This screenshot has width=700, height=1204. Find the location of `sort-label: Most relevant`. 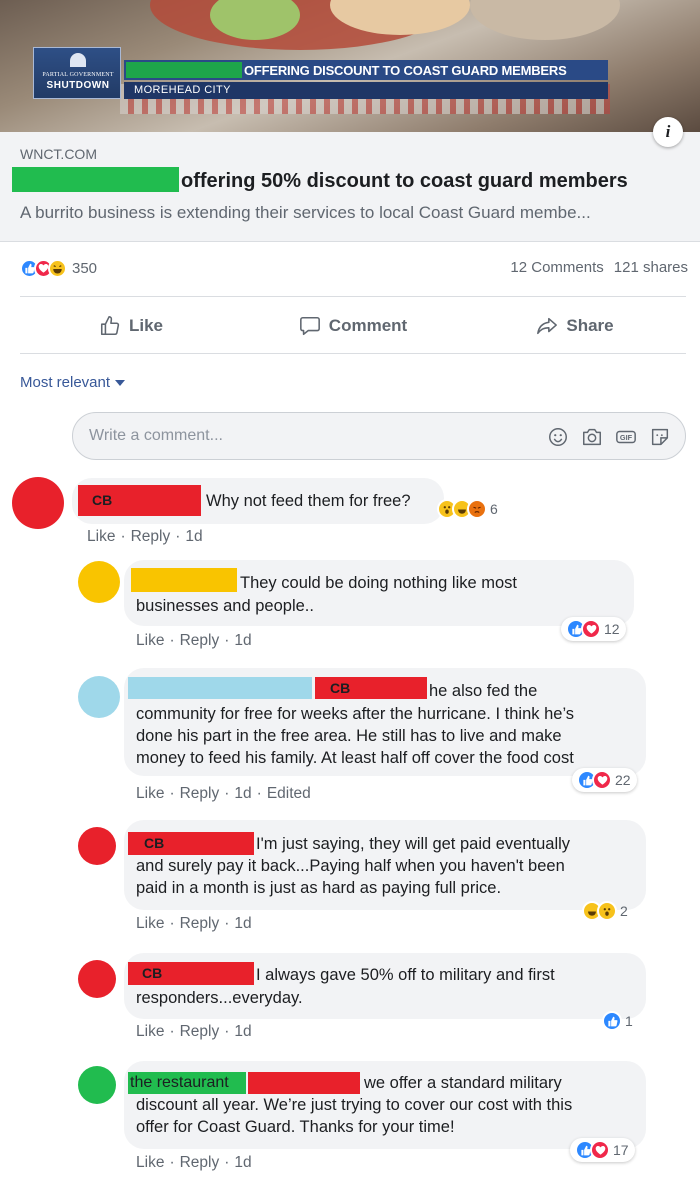

sort-label: Most relevant is located at coordinates (65, 382).